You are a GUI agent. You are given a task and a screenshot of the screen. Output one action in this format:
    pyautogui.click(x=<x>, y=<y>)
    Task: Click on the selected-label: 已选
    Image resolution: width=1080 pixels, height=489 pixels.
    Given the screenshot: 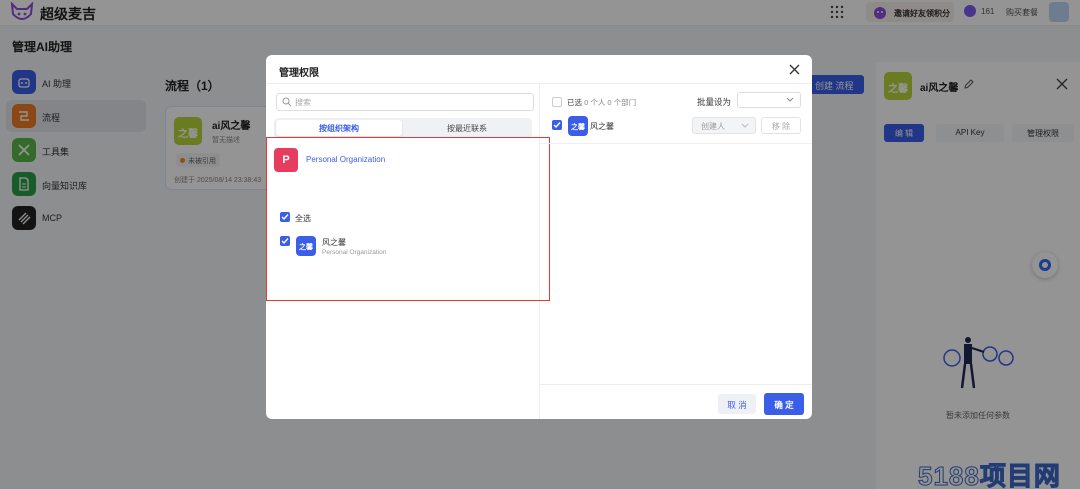 What is the action you would take?
    pyautogui.click(x=574, y=102)
    